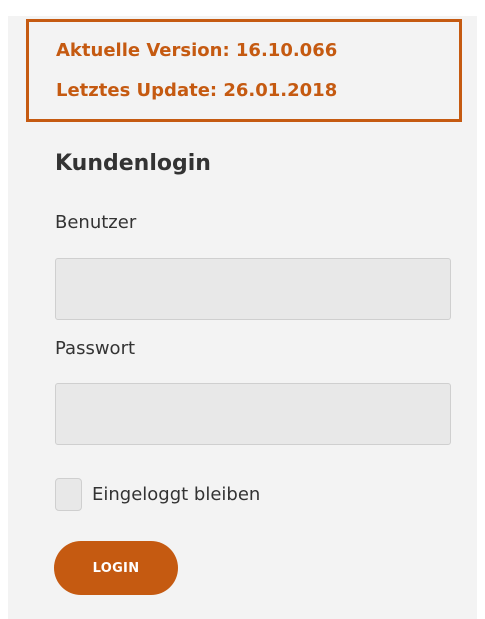 The height and width of the screenshot is (619, 485). What do you see at coordinates (133, 163) in the screenshot?
I see `customer-login-title: Kundenlogin` at bounding box center [133, 163].